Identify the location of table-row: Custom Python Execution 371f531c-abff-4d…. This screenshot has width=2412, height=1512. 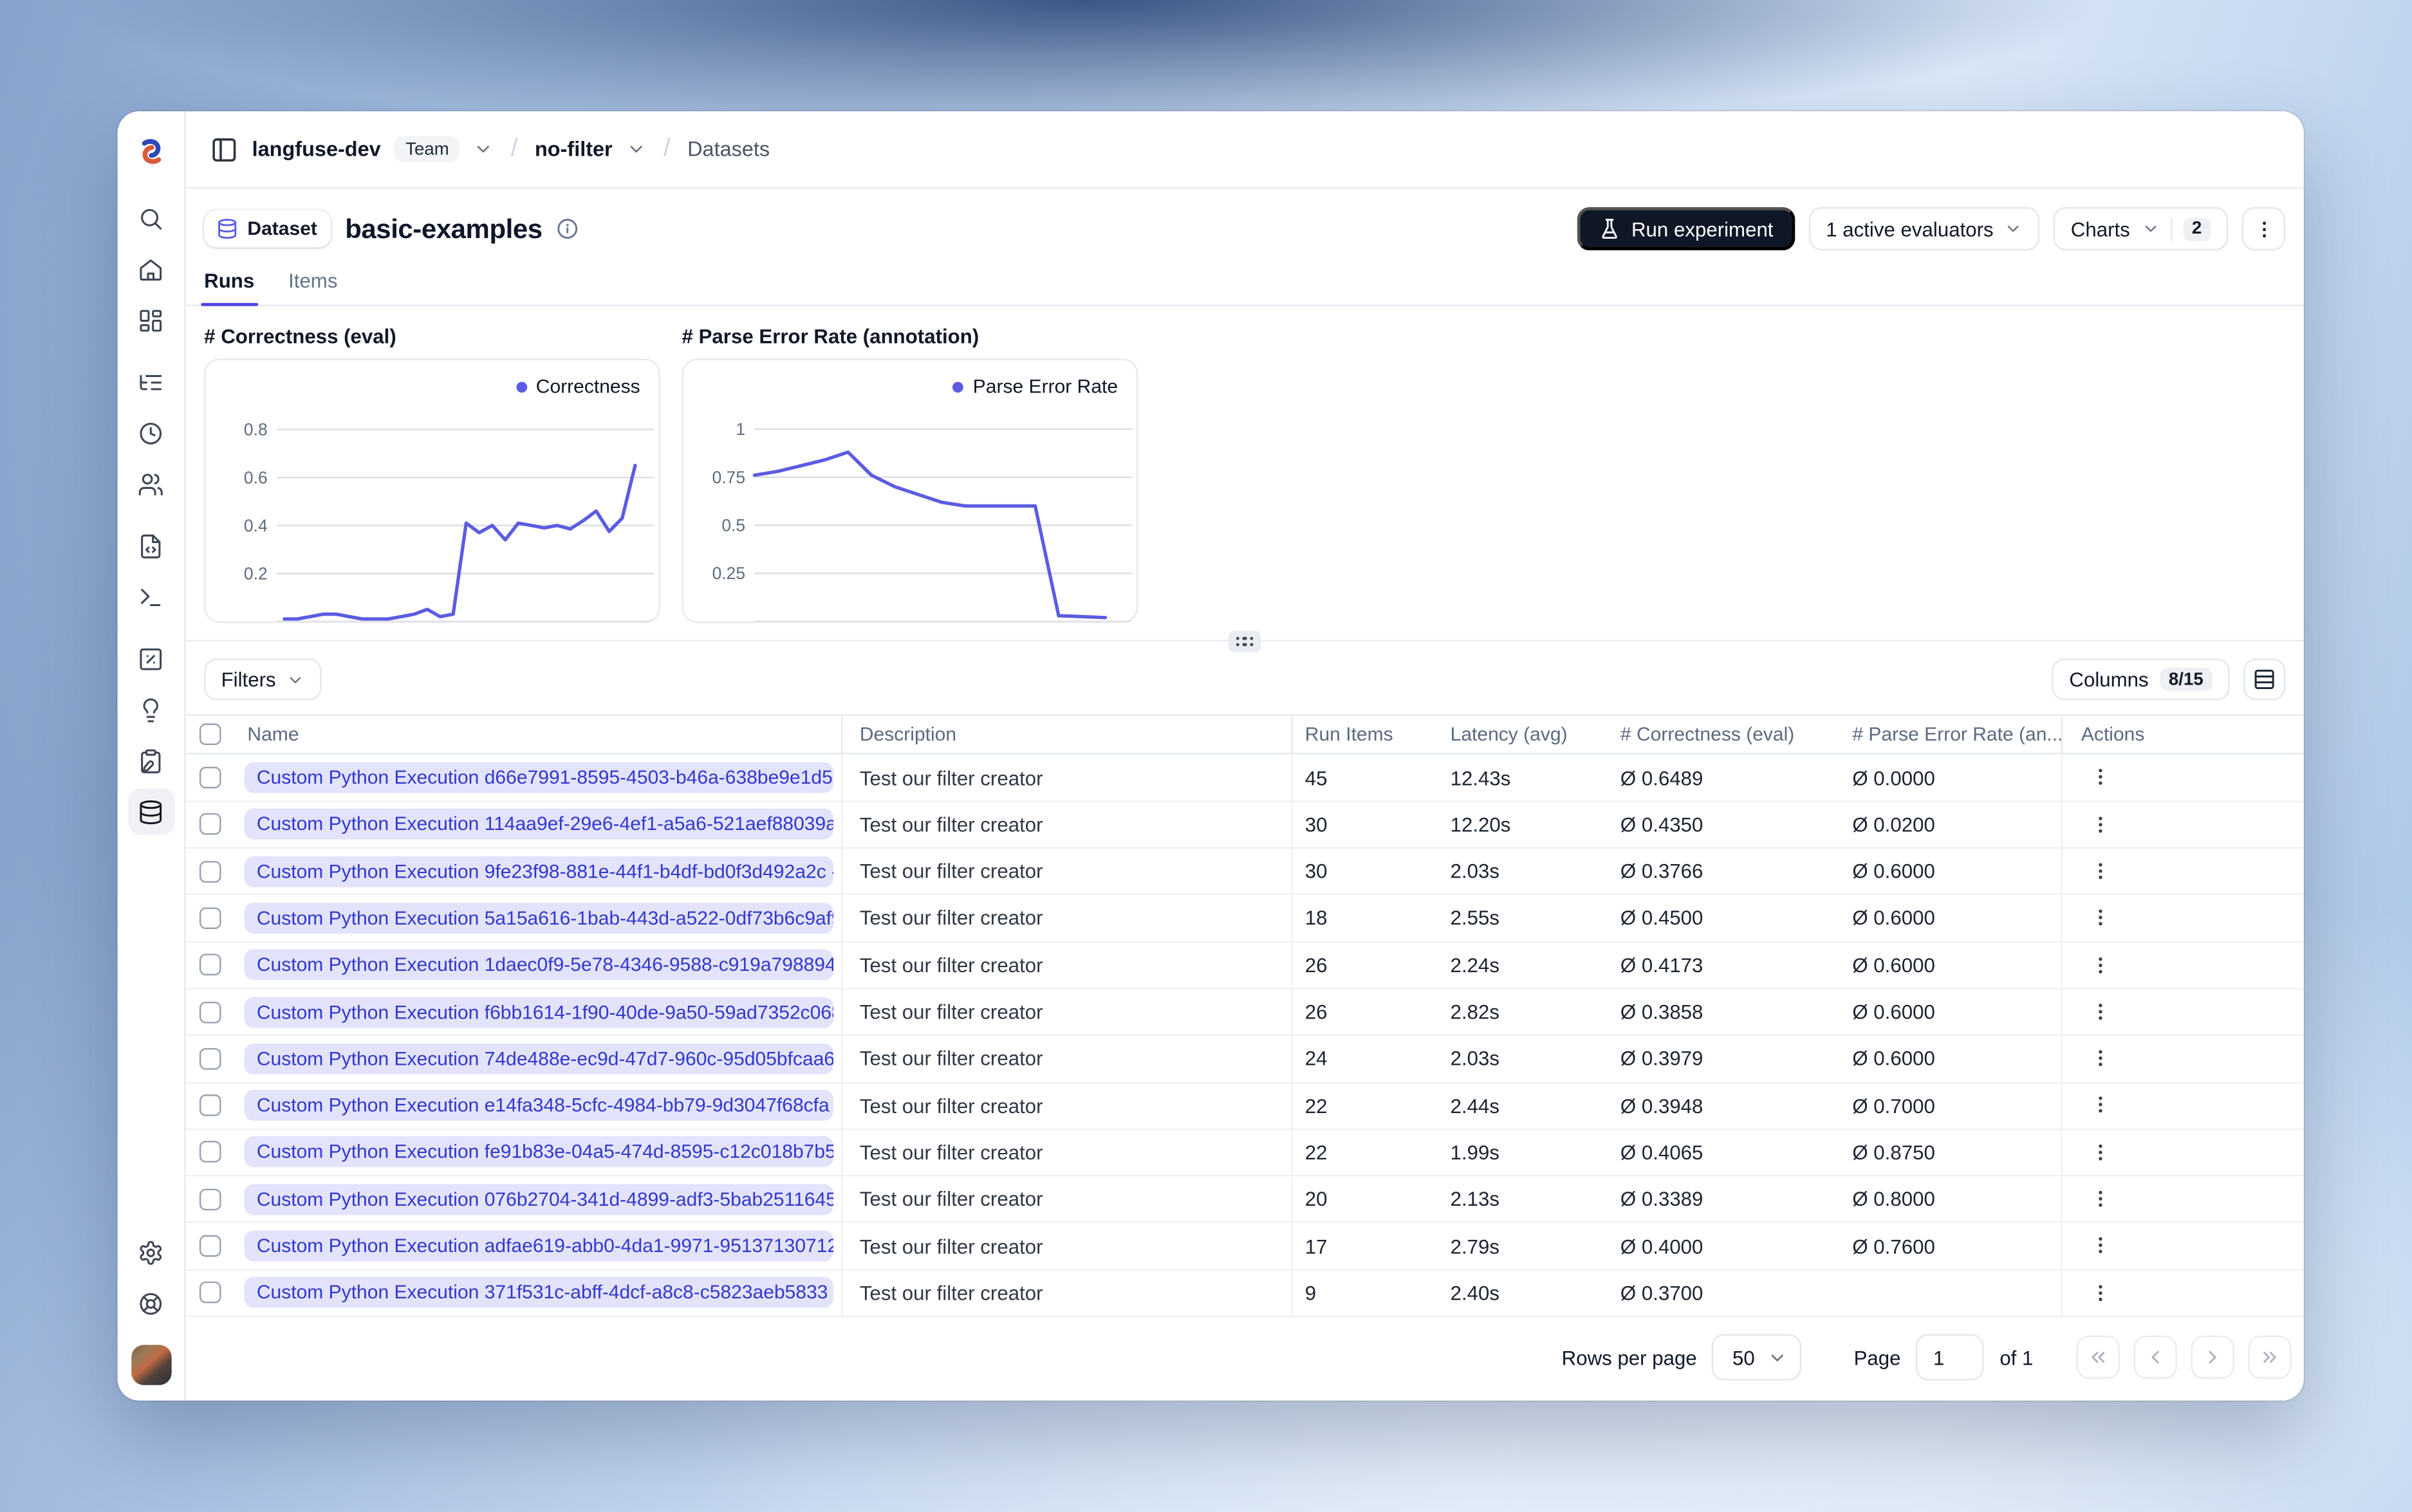
(1244, 1294).